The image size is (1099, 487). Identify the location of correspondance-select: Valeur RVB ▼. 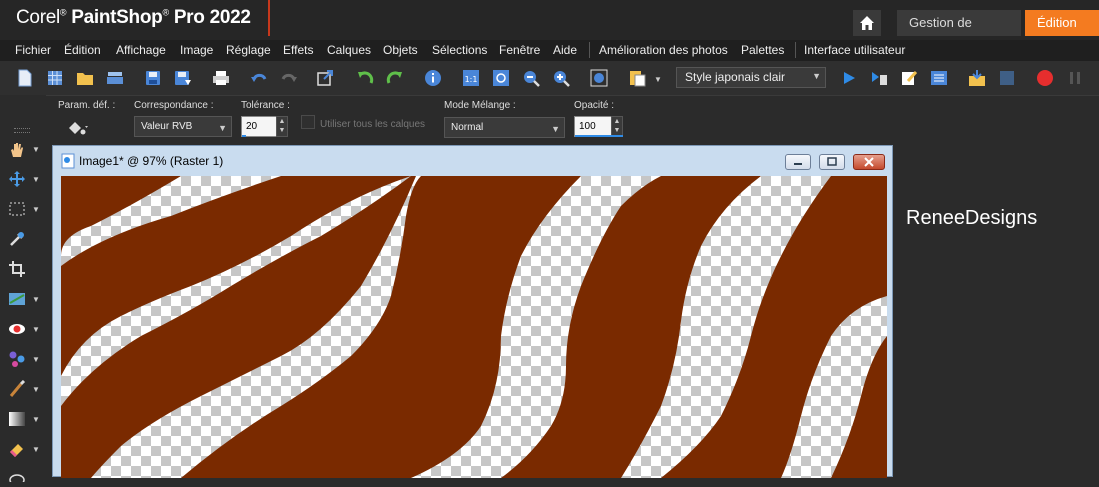
(183, 126).